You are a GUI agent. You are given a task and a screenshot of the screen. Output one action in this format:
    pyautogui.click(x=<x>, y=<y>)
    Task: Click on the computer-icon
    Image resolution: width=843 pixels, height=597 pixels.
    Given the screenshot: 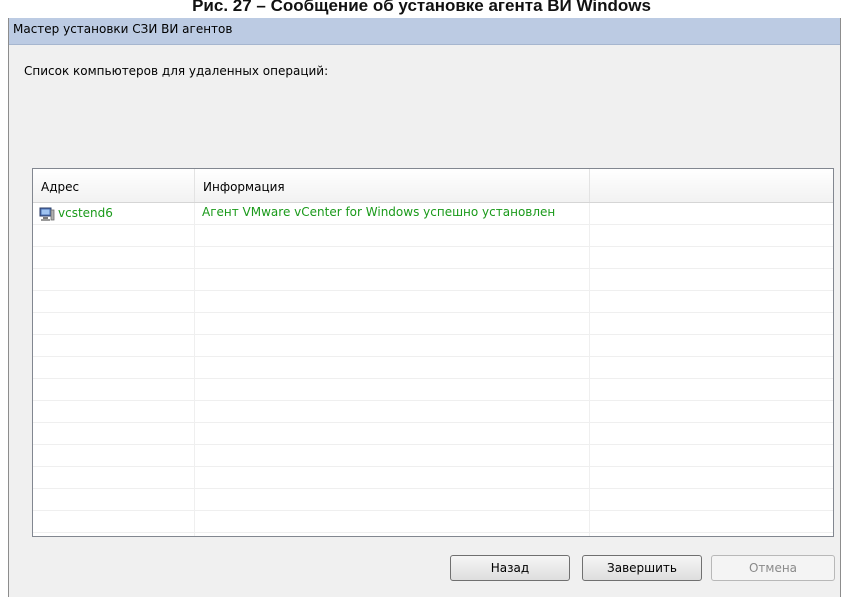 What is the action you would take?
    pyautogui.click(x=47, y=214)
    